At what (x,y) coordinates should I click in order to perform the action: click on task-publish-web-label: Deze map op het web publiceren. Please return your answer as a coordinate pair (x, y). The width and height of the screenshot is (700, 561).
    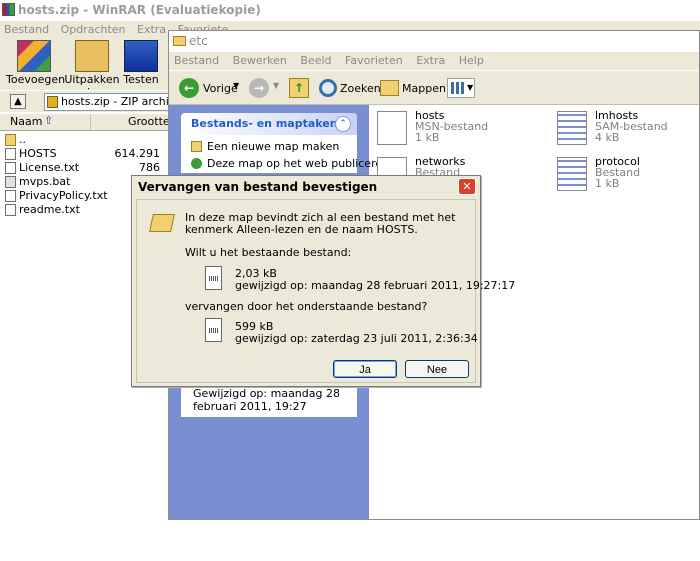
    Looking at the image, I should click on (298, 163).